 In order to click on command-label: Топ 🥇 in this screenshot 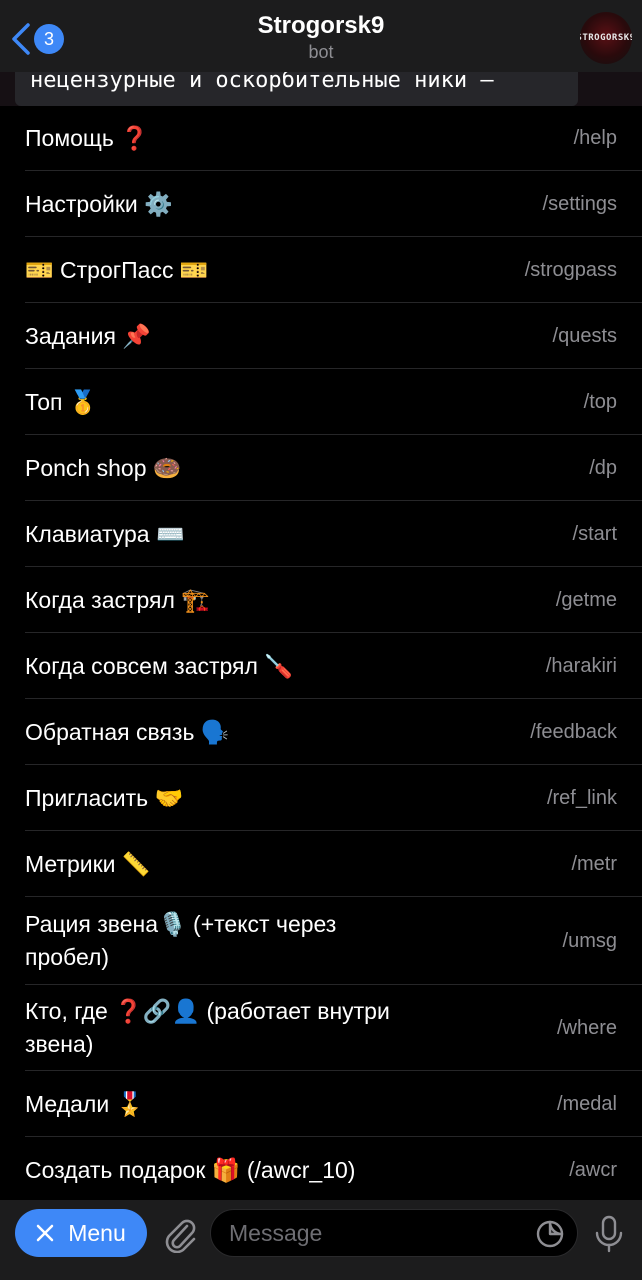, I will do `click(61, 401)`.